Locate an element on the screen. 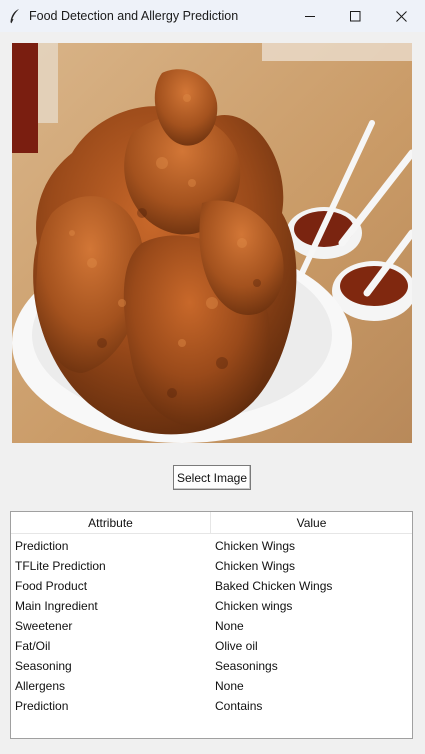  attribute-cell: Main Ingredient is located at coordinates (56, 606).